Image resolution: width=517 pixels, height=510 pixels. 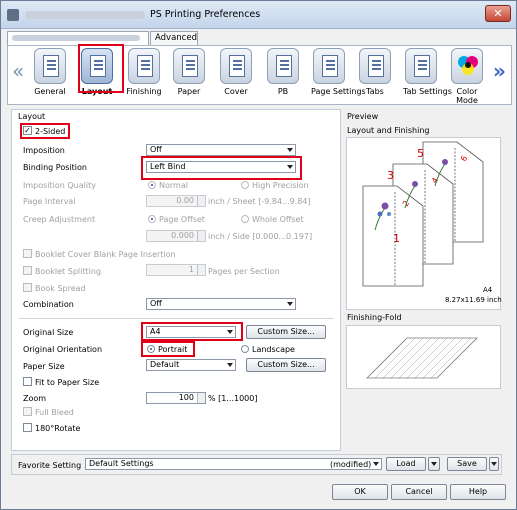 What do you see at coordinates (27, 253) in the screenshot?
I see `booklet-cover-blank-checkbox` at bounding box center [27, 253].